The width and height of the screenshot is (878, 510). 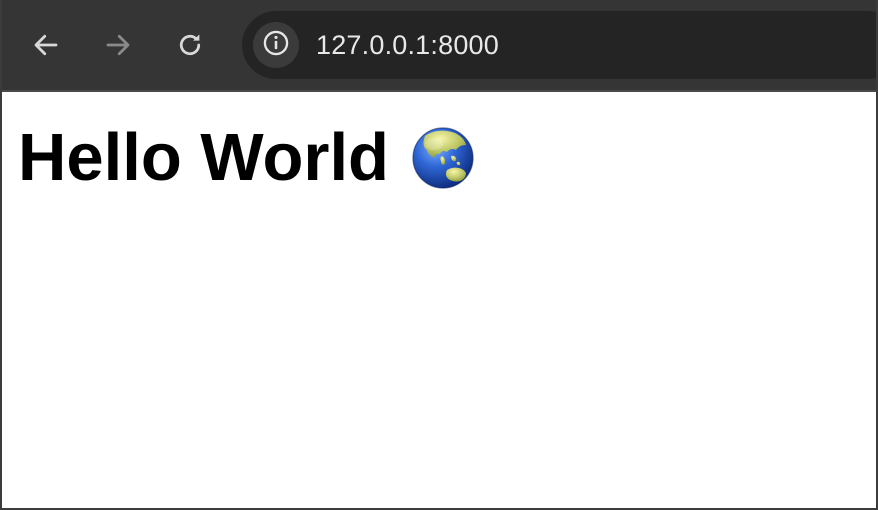 I want to click on back-button, so click(x=46, y=45).